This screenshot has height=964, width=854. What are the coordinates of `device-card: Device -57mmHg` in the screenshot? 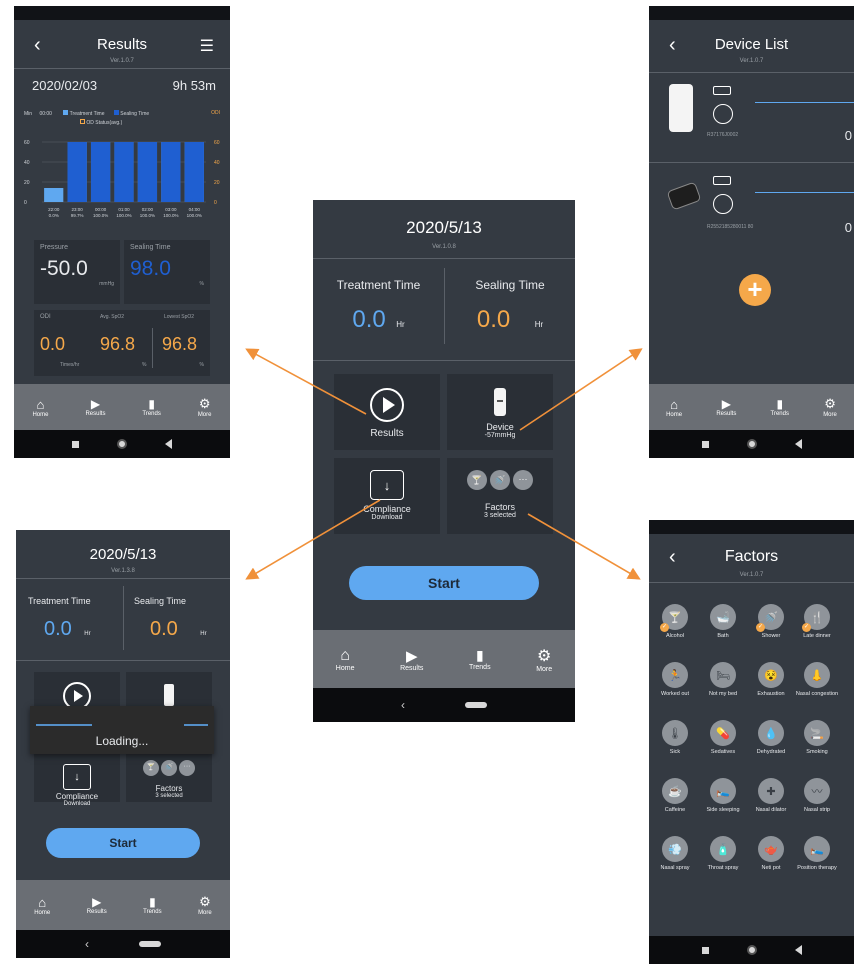 It's located at (500, 412).